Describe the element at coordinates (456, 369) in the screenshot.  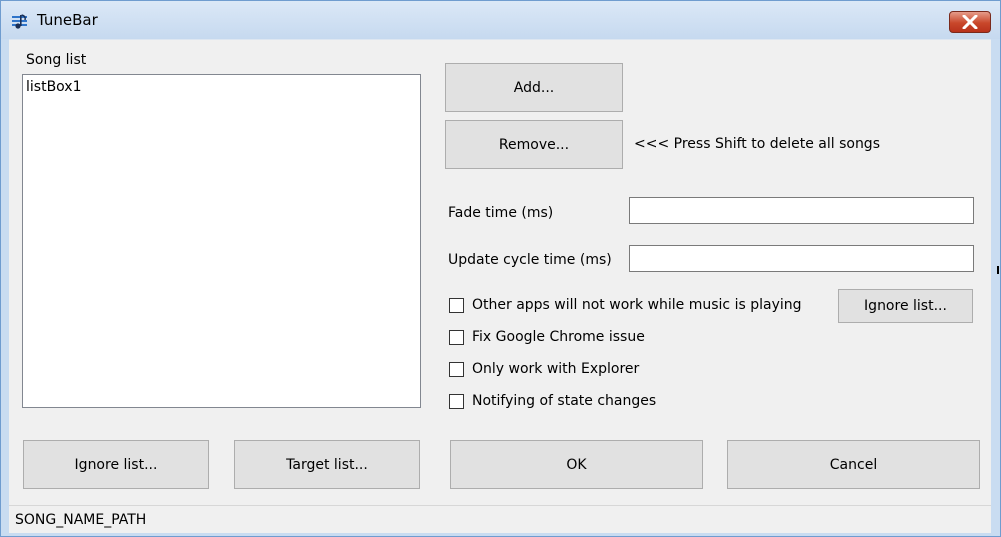
I see `explorer-only-checkbox` at that location.